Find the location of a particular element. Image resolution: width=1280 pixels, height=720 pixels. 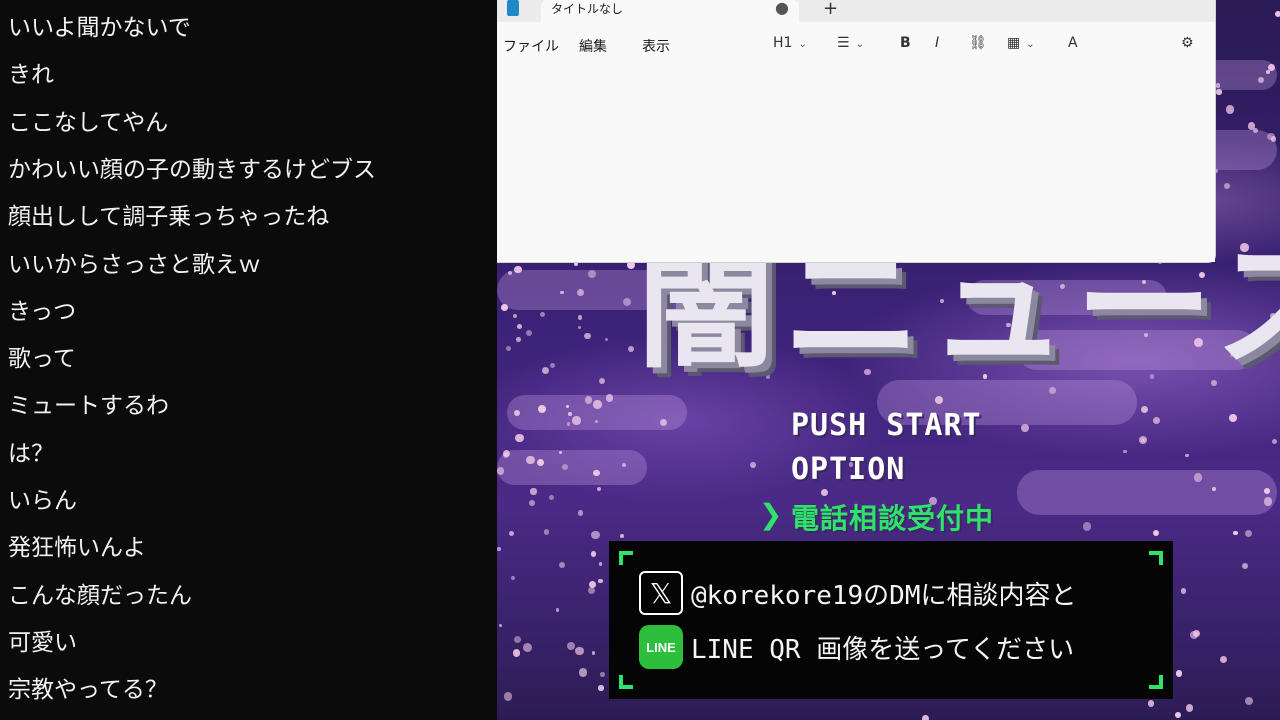

menu-file: ファイル is located at coordinates (531, 46).